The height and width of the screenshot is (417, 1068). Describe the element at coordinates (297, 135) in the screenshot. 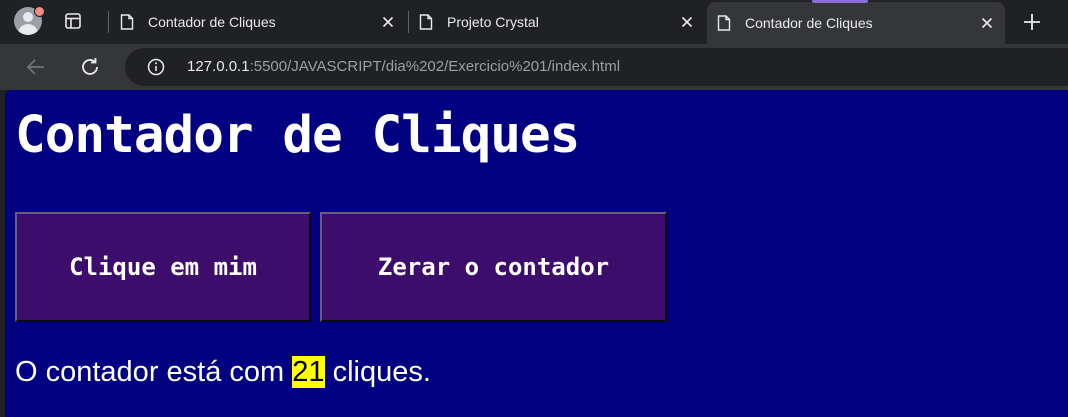

I see `page-title: Contador de Cliques` at that location.